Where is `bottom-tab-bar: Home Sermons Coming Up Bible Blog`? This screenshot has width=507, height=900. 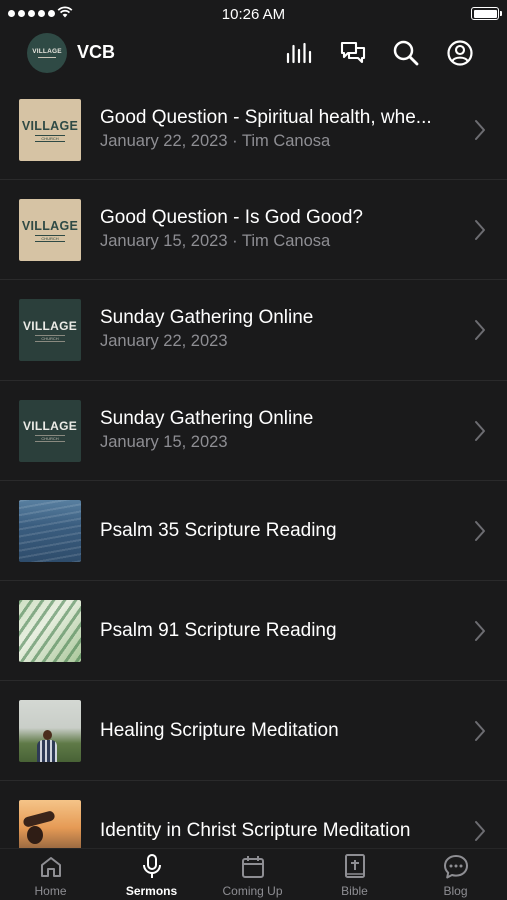
bottom-tab-bar: Home Sermons Coming Up Bible Blog is located at coordinates (253, 874).